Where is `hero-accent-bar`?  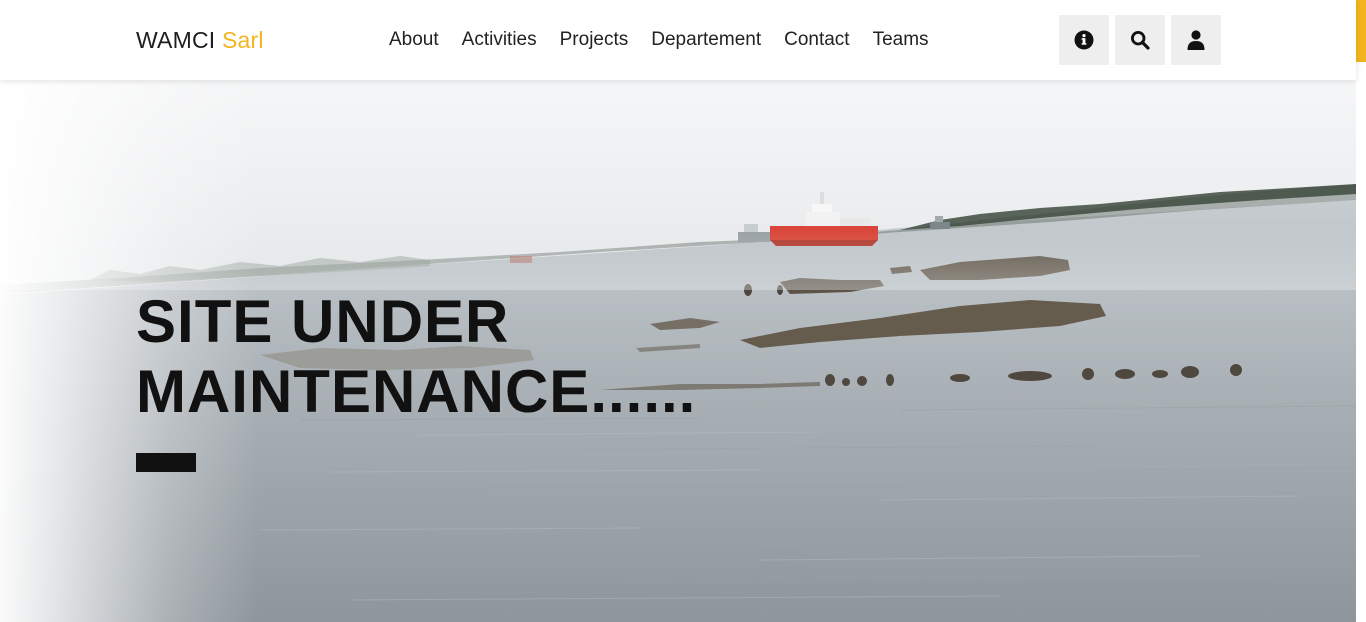
hero-accent-bar is located at coordinates (166, 462).